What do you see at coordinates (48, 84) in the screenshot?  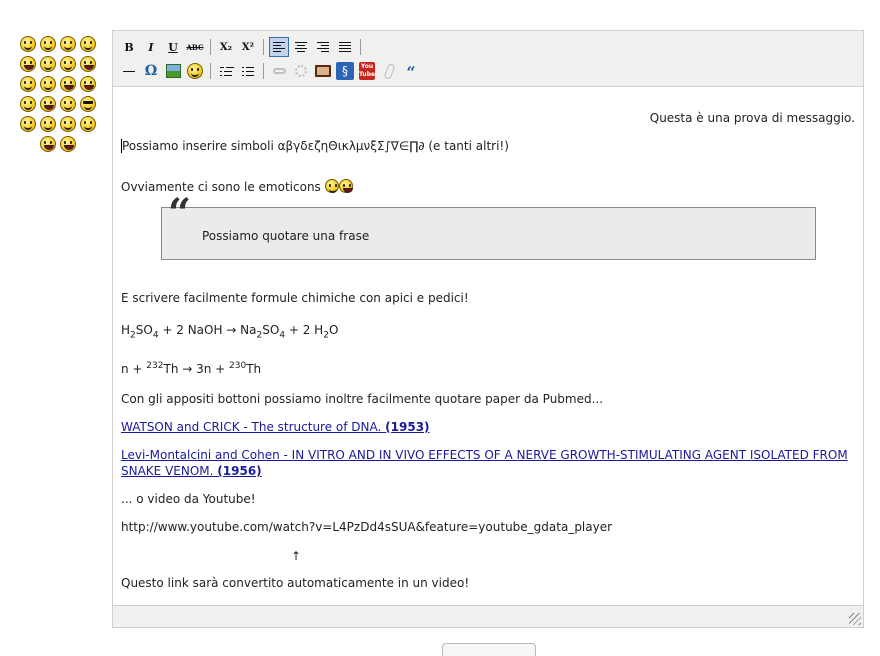 I see `silly-emoticon-icon` at bounding box center [48, 84].